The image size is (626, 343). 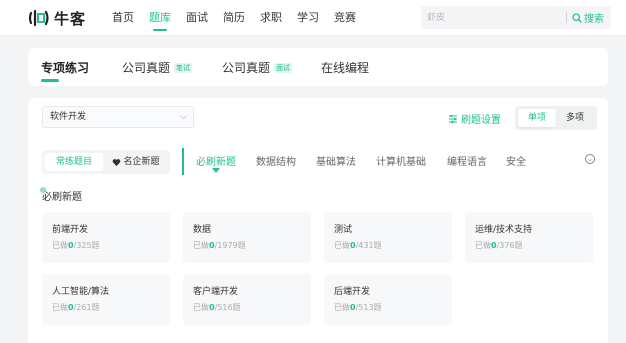 I want to click on category-divider, so click(x=183, y=161).